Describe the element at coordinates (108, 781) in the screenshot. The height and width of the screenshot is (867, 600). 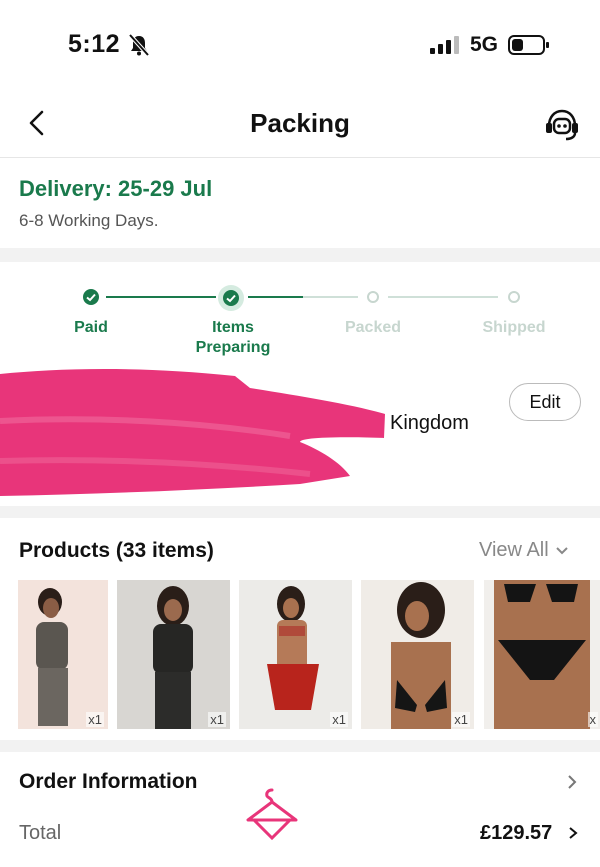
I see `order-information-title: Order Information` at that location.